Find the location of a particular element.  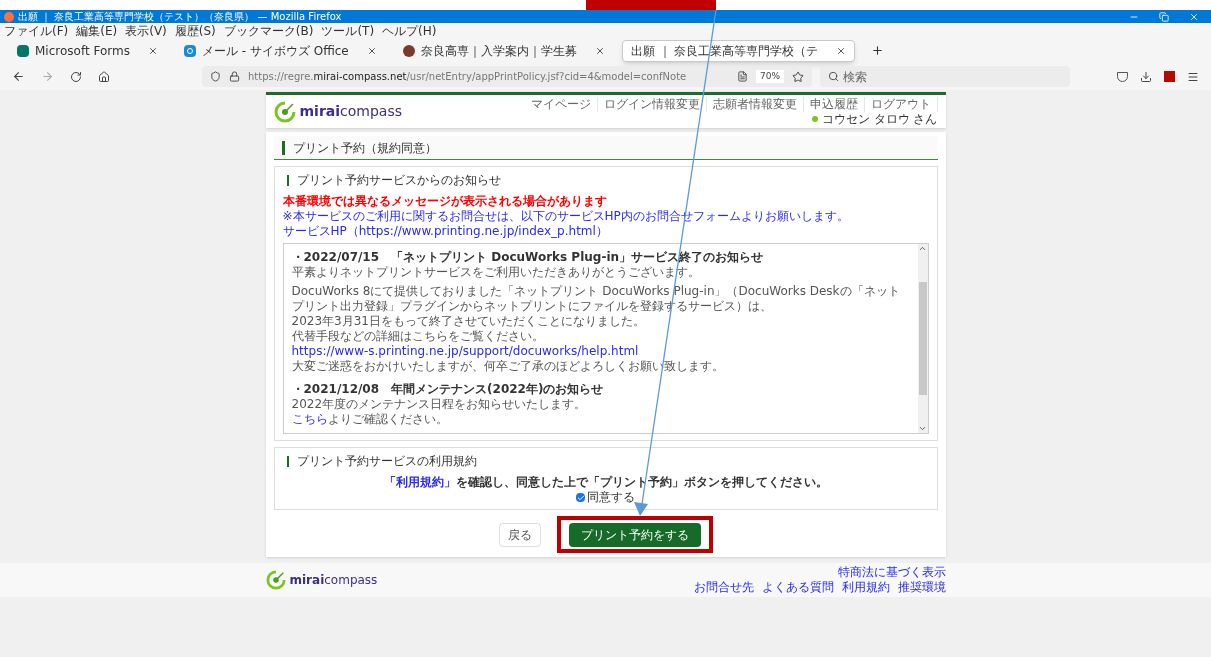

scroll-thumb is located at coordinates (922, 338).